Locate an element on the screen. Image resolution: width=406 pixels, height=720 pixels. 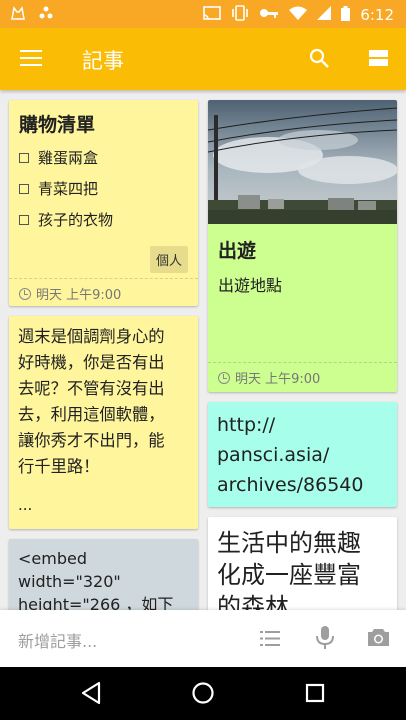
checklist-item: 孩子的衣物 is located at coordinates (66, 219).